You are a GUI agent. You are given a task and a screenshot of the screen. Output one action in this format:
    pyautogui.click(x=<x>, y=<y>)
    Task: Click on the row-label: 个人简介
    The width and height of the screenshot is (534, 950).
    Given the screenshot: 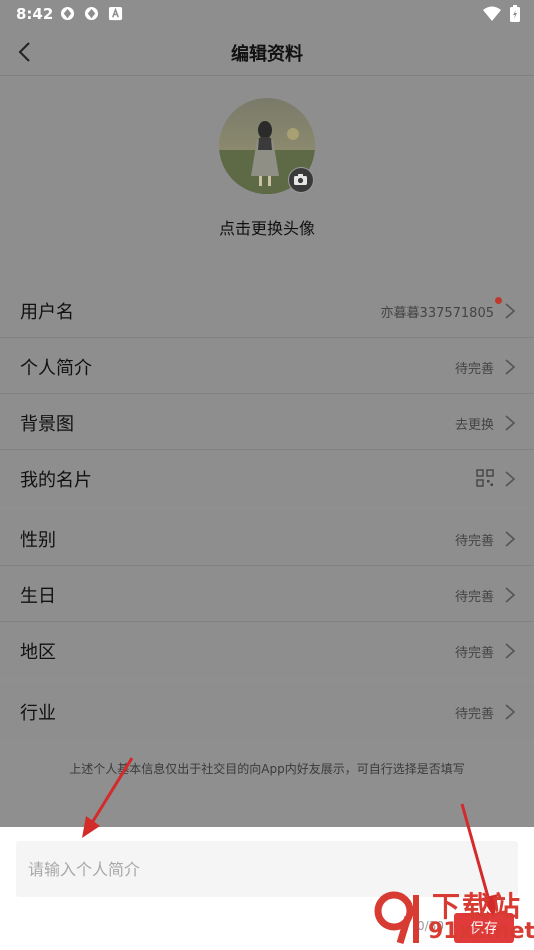 What is the action you would take?
    pyautogui.click(x=56, y=368)
    